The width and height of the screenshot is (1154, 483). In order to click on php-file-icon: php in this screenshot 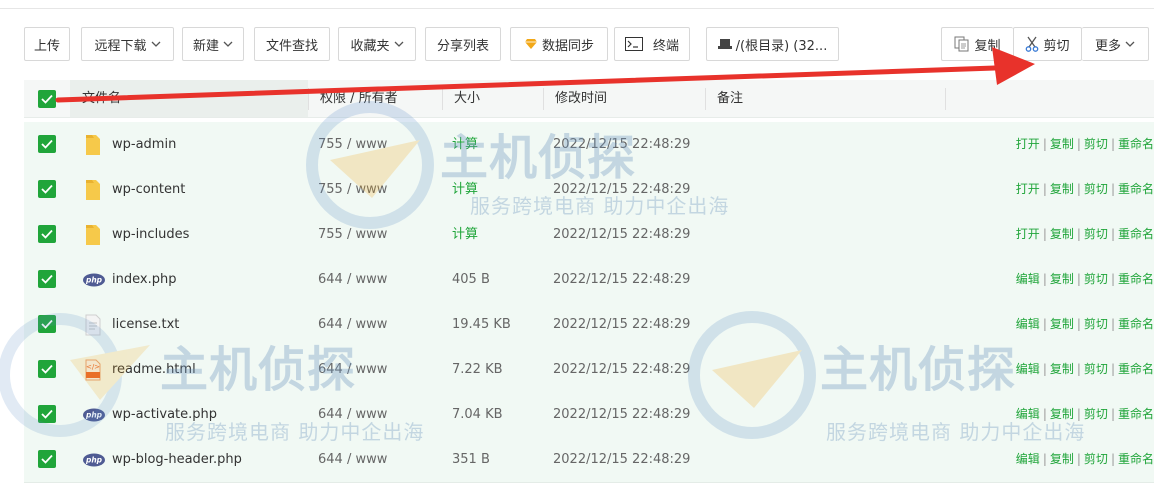, I will do `click(93, 415)`.